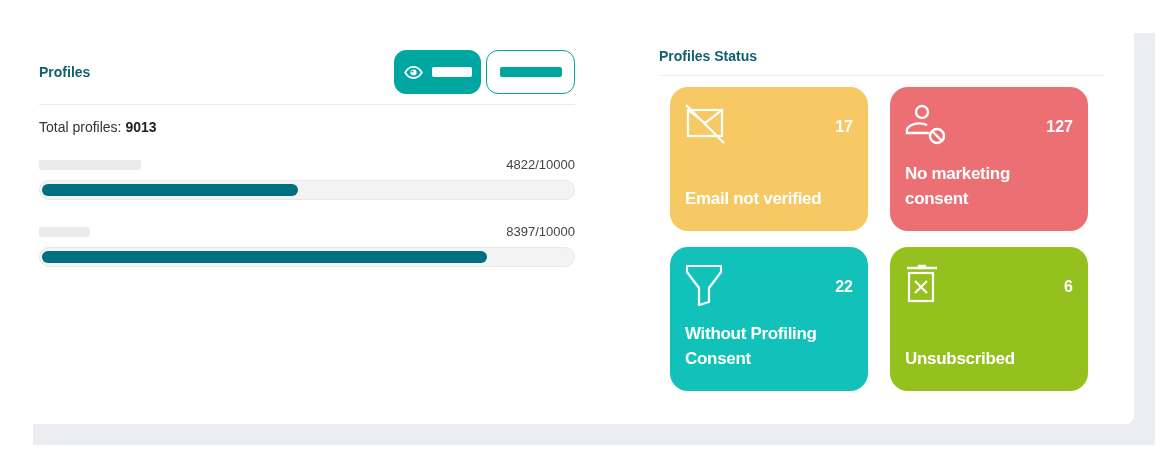  I want to click on action-button, so click(530, 72).